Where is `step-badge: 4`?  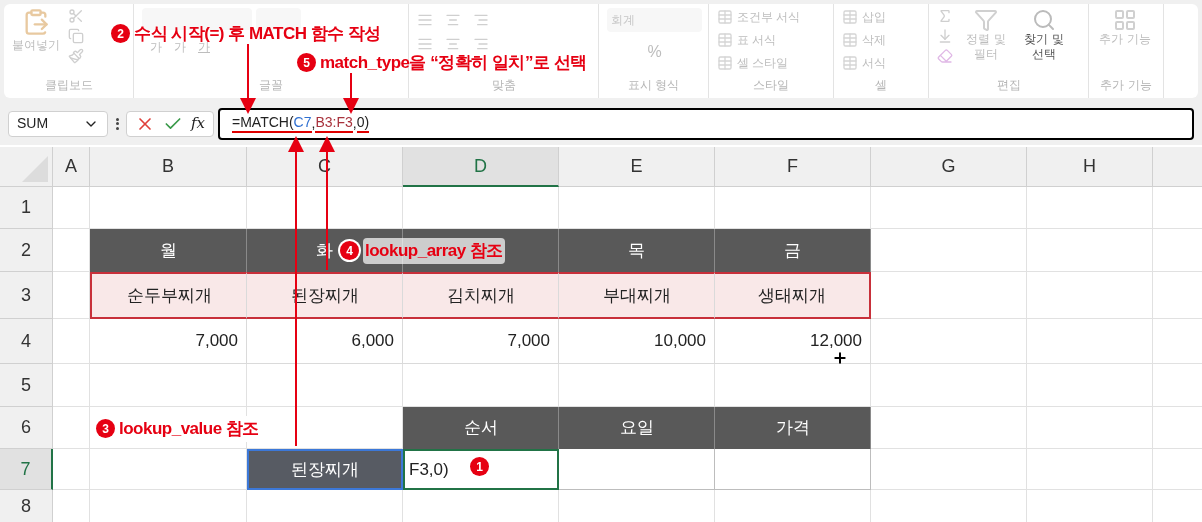
step-badge: 4 is located at coordinates (349, 251).